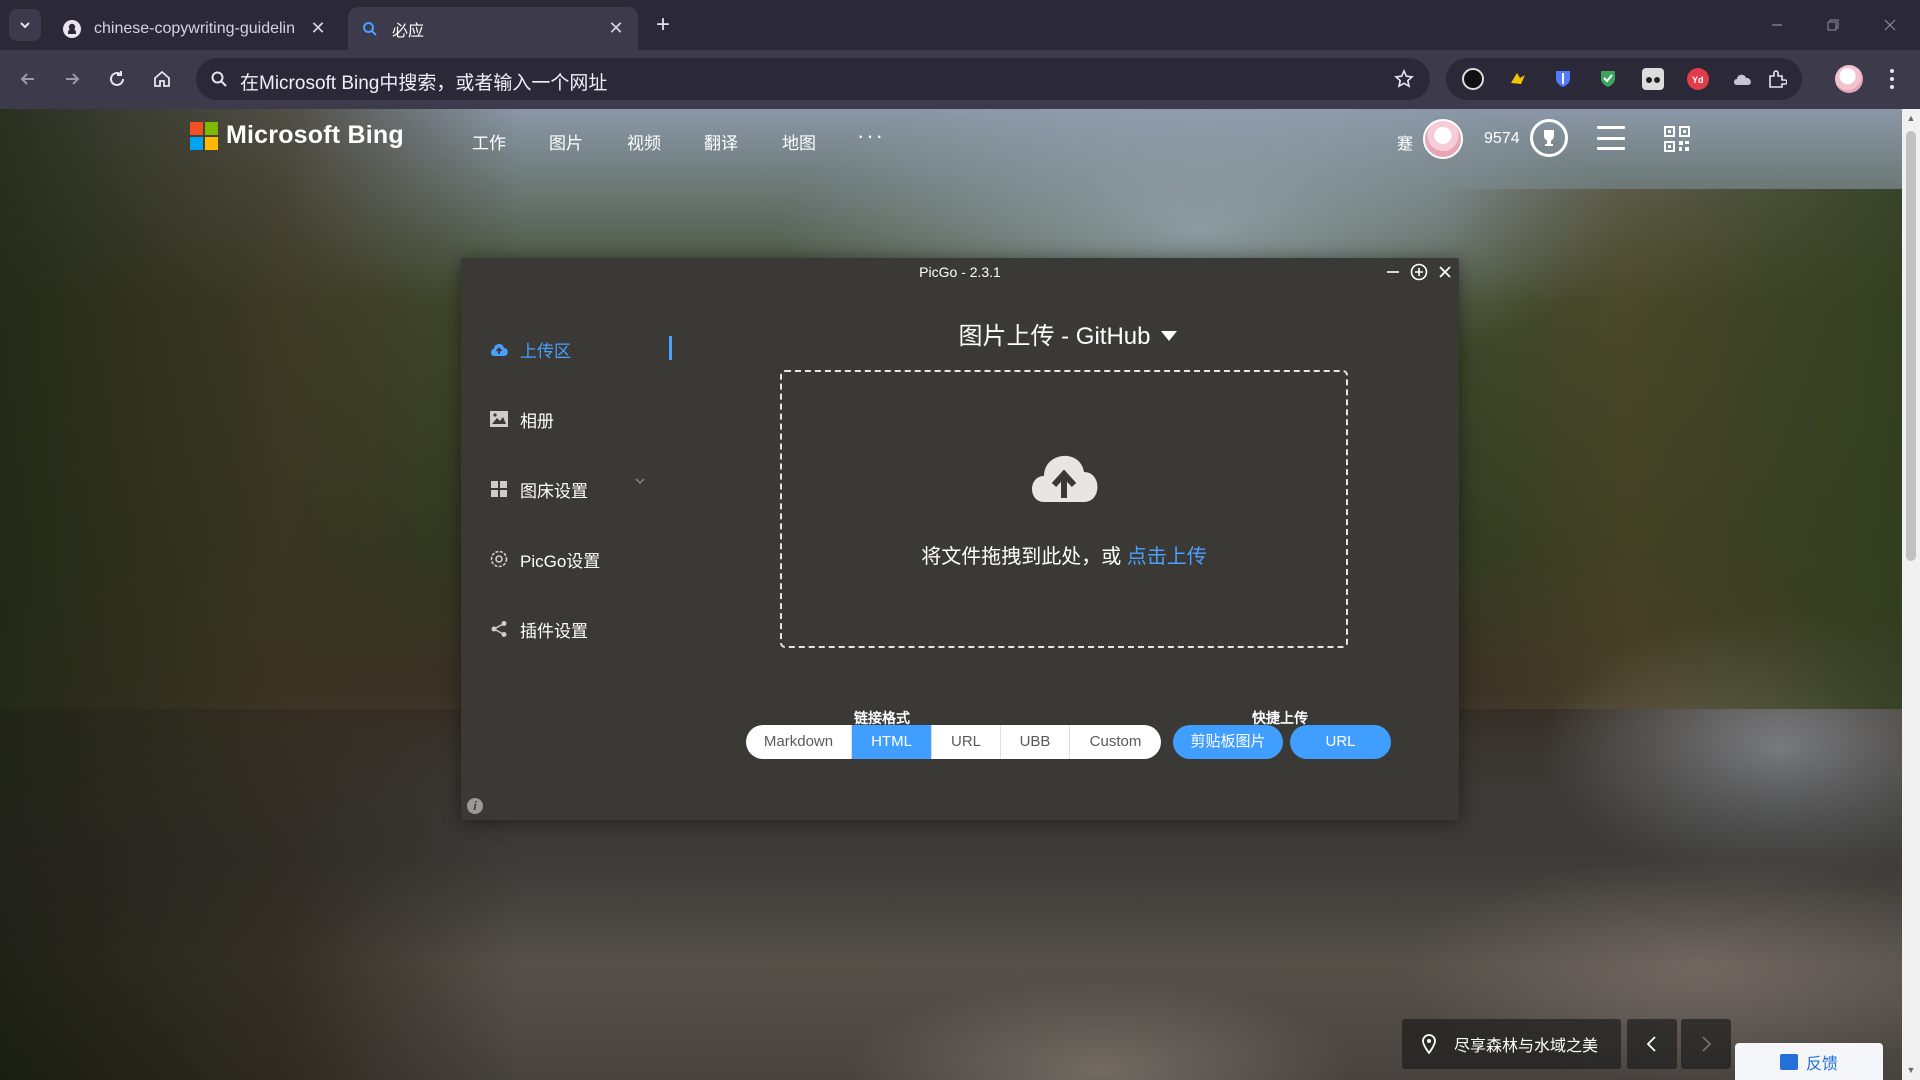  Describe the element at coordinates (1168, 335) in the screenshot. I see `caret-down-icon` at that location.